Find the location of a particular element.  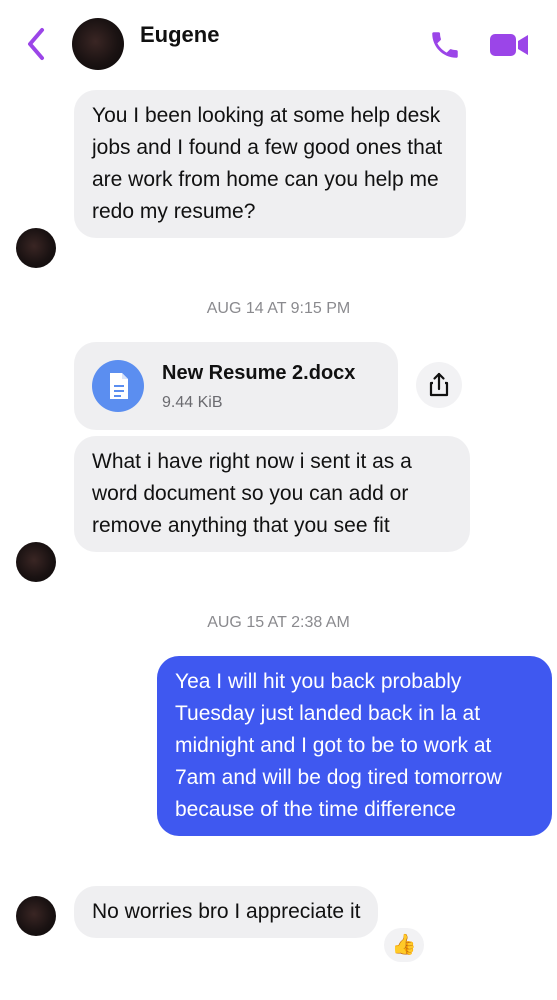

contact-name: Eugene is located at coordinates (179, 35).